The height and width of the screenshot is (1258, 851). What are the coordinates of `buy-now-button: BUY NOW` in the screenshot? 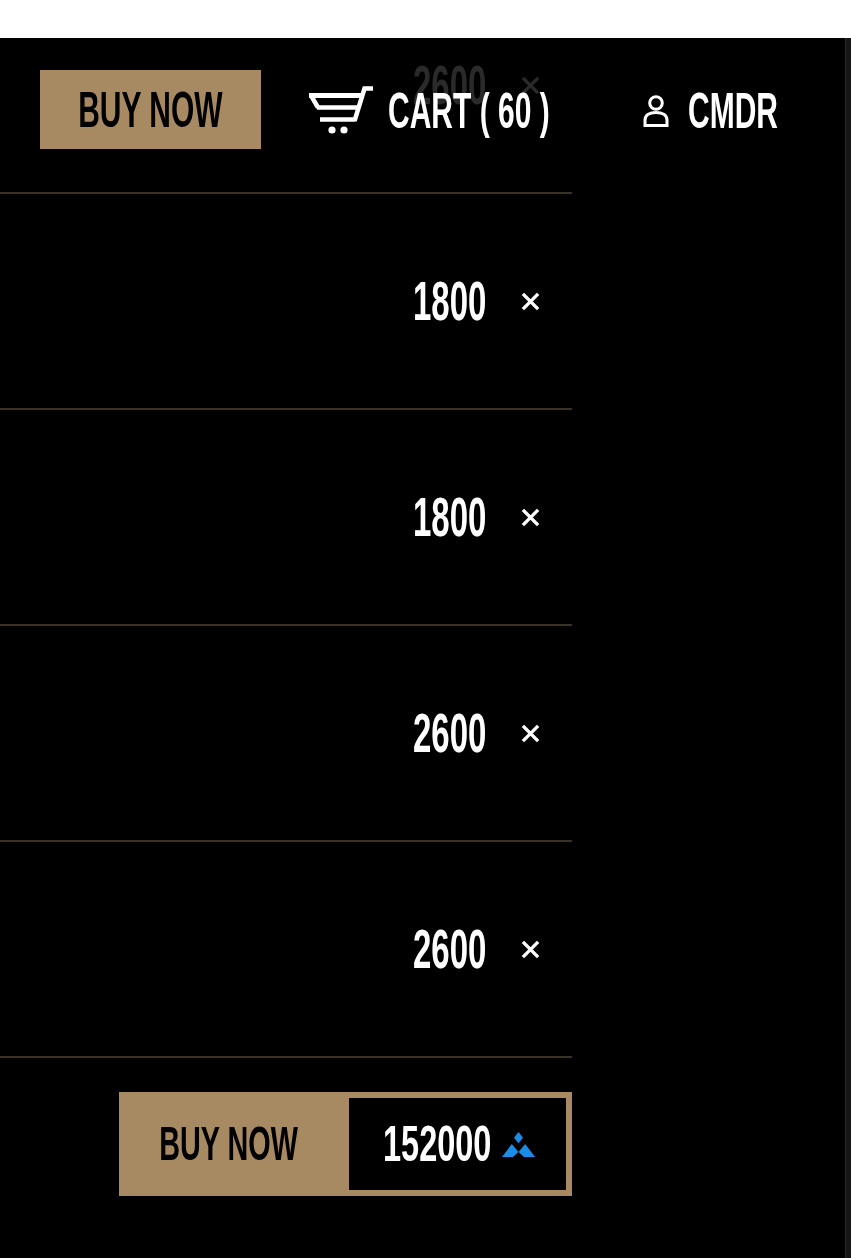 It's located at (150, 109).